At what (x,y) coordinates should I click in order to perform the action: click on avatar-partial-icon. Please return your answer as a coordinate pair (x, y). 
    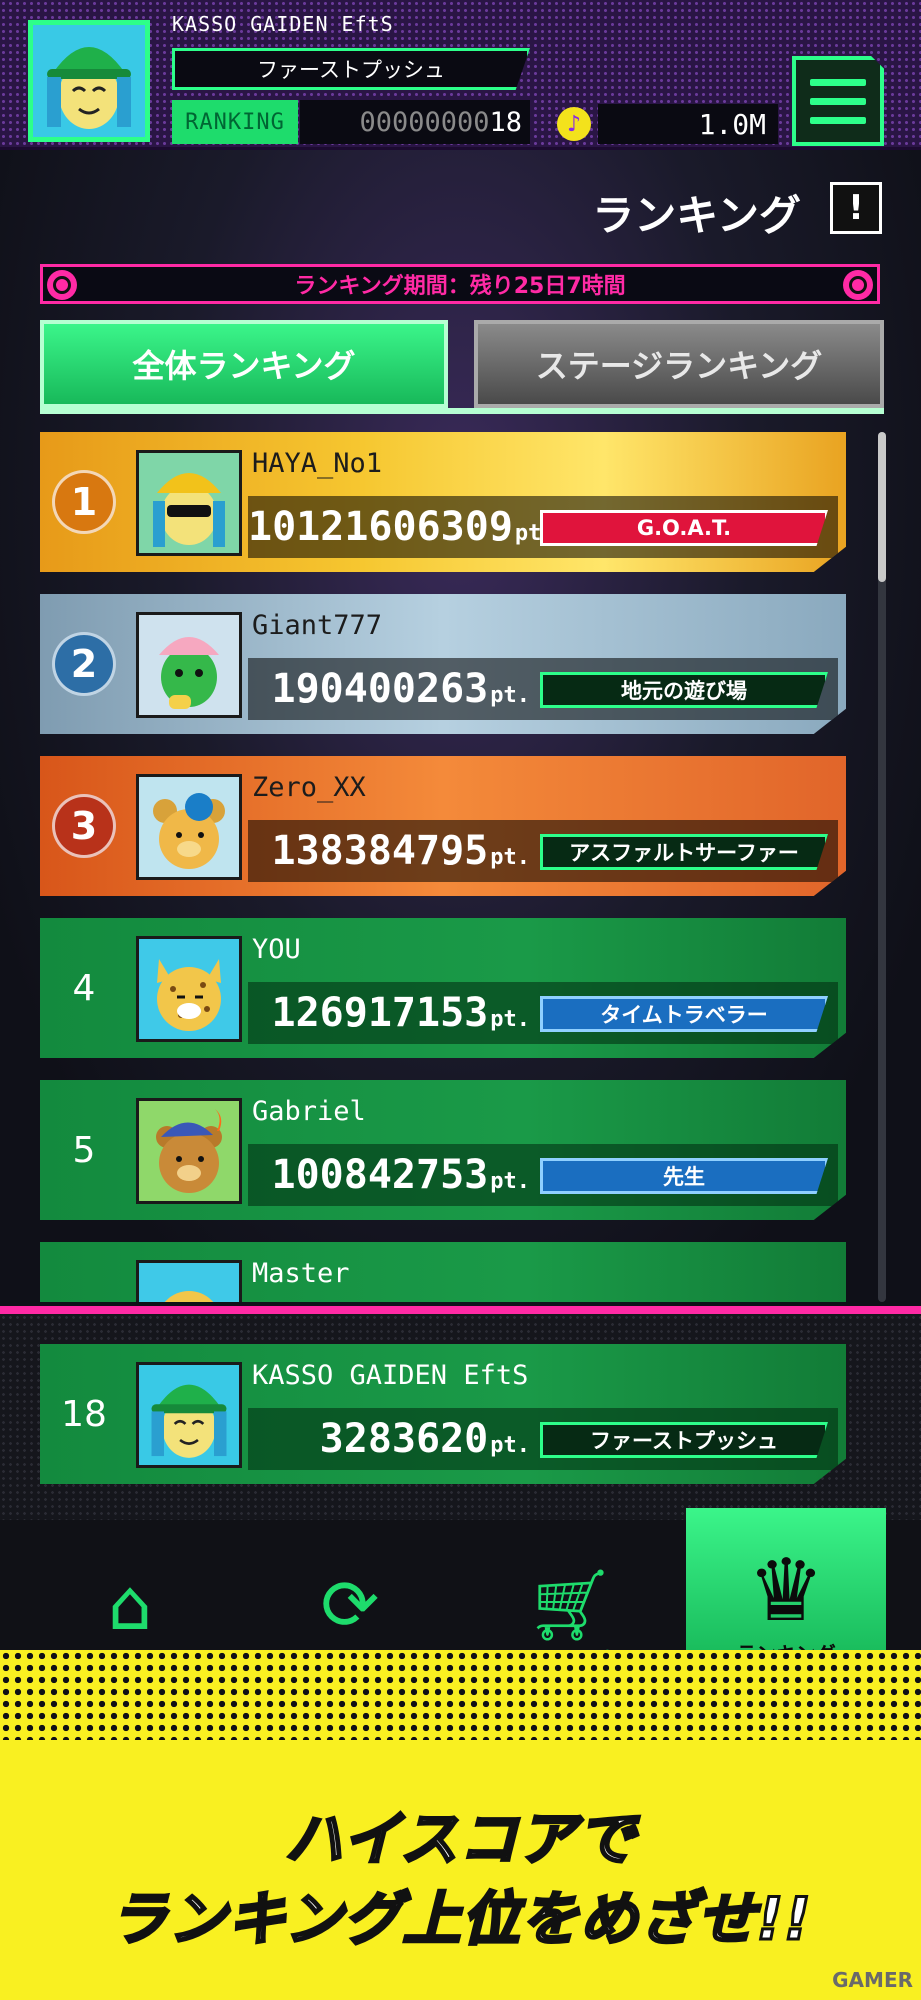
    Looking at the image, I should click on (189, 1282).